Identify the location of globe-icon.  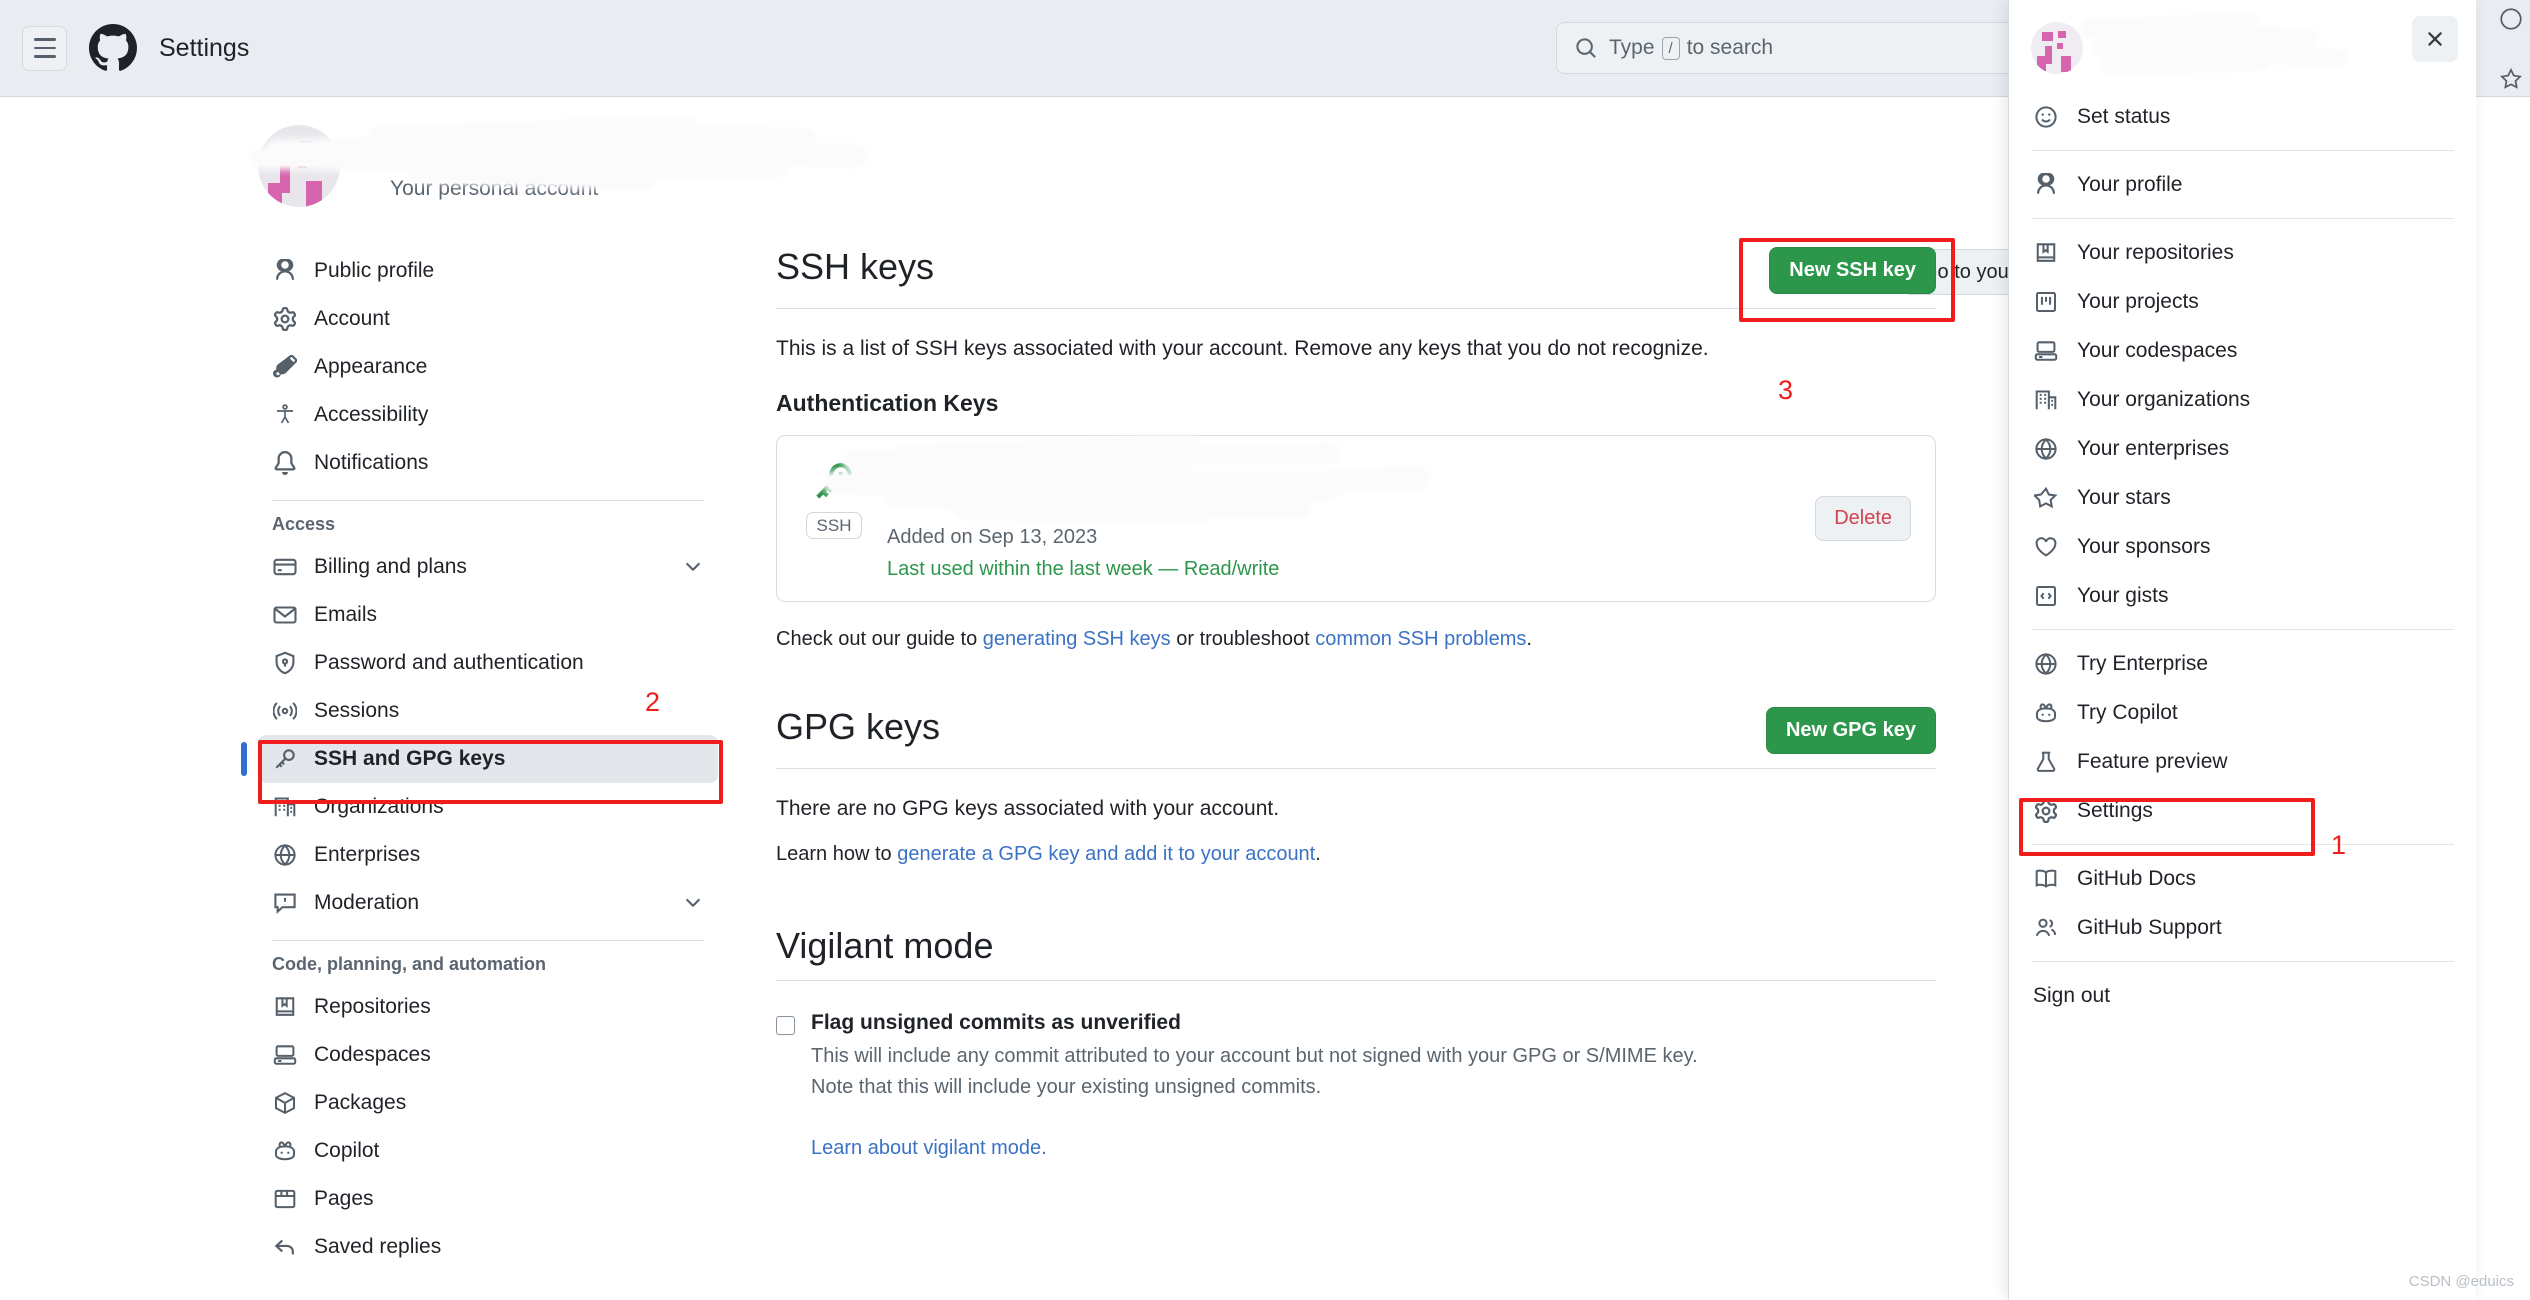
(2046, 449).